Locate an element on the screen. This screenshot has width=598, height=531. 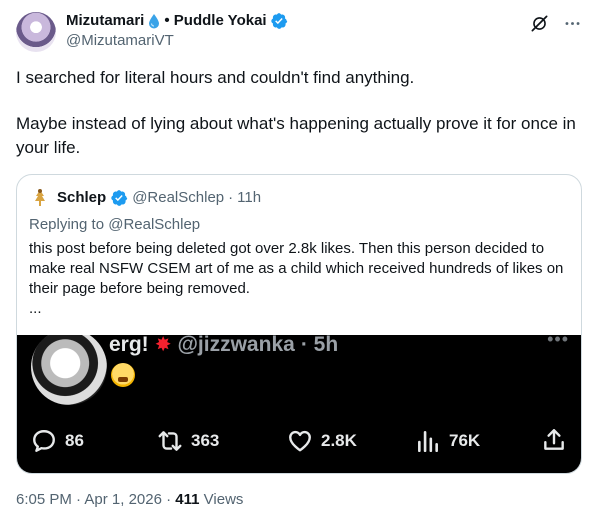
screenshot-header: erg! ✸ @jizzwanka · 5h is located at coordinates (223, 346).